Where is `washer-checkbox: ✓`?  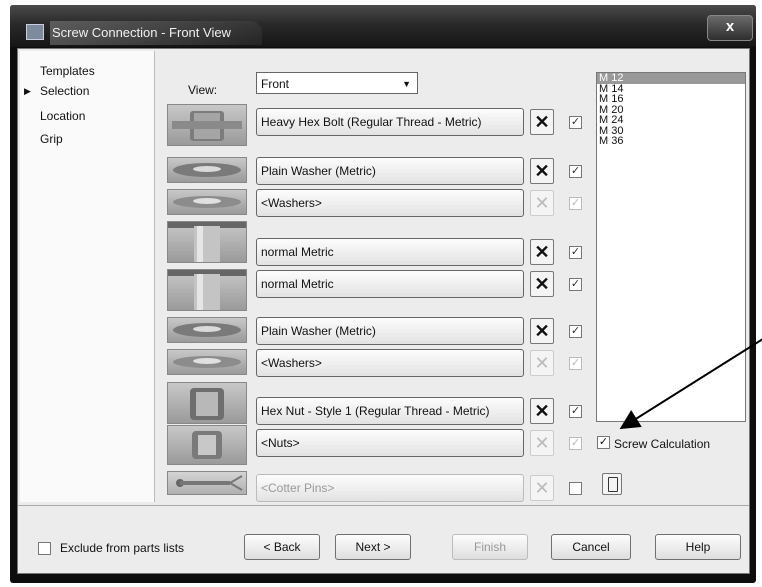 washer-checkbox: ✓ is located at coordinates (575, 171).